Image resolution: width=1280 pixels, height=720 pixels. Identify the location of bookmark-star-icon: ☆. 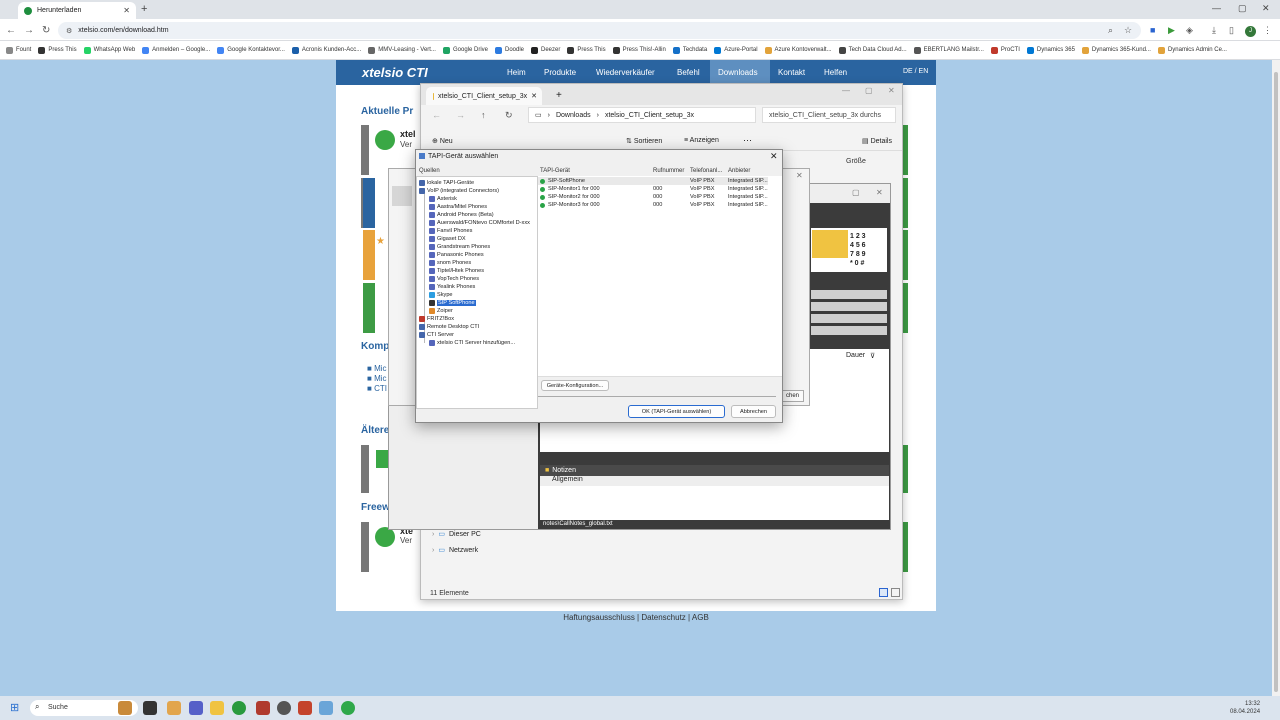
(1128, 30).